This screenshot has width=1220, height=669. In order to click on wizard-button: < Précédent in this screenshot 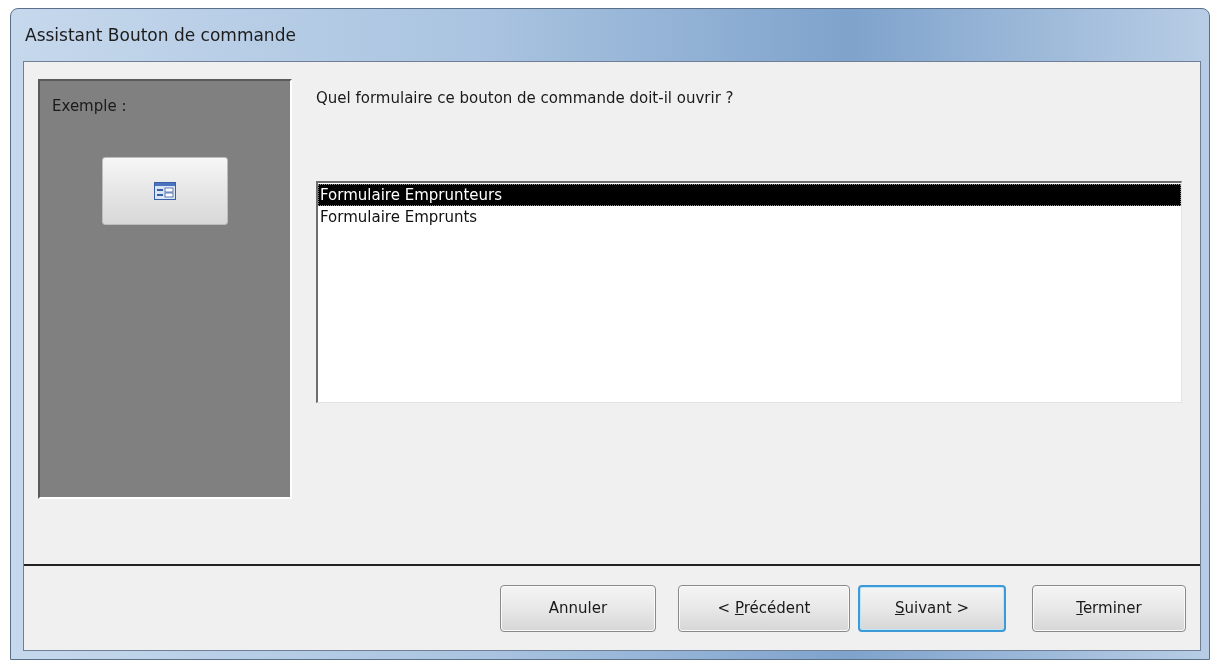, I will do `click(764, 608)`.